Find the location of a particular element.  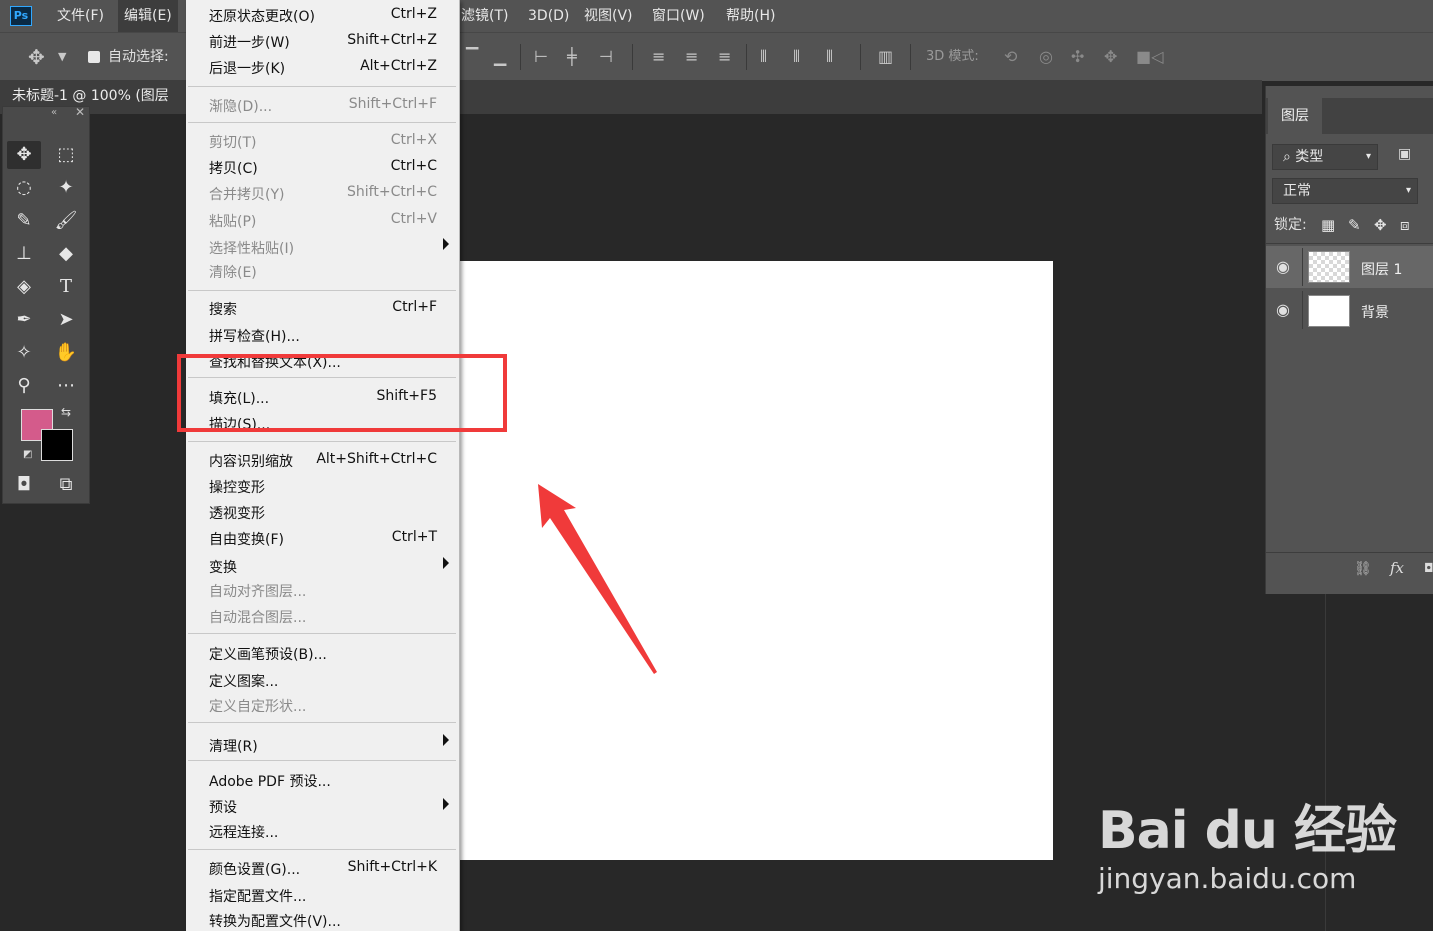

auto-select-checkbox is located at coordinates (94, 57).